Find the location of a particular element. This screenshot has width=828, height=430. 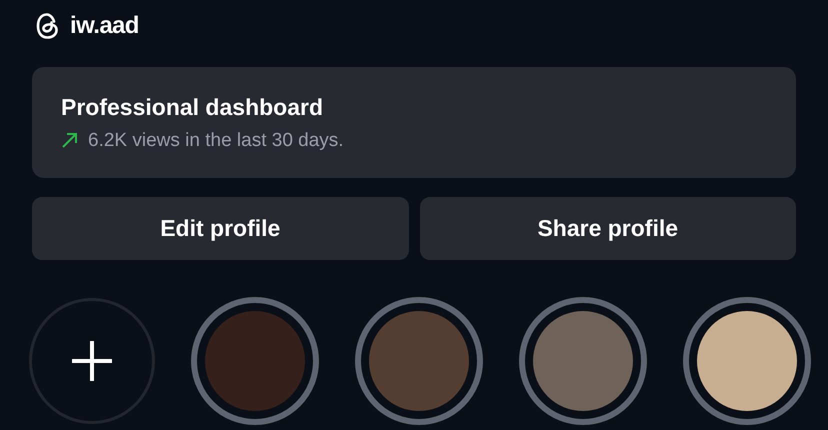

username: iw.aad is located at coordinates (104, 26).